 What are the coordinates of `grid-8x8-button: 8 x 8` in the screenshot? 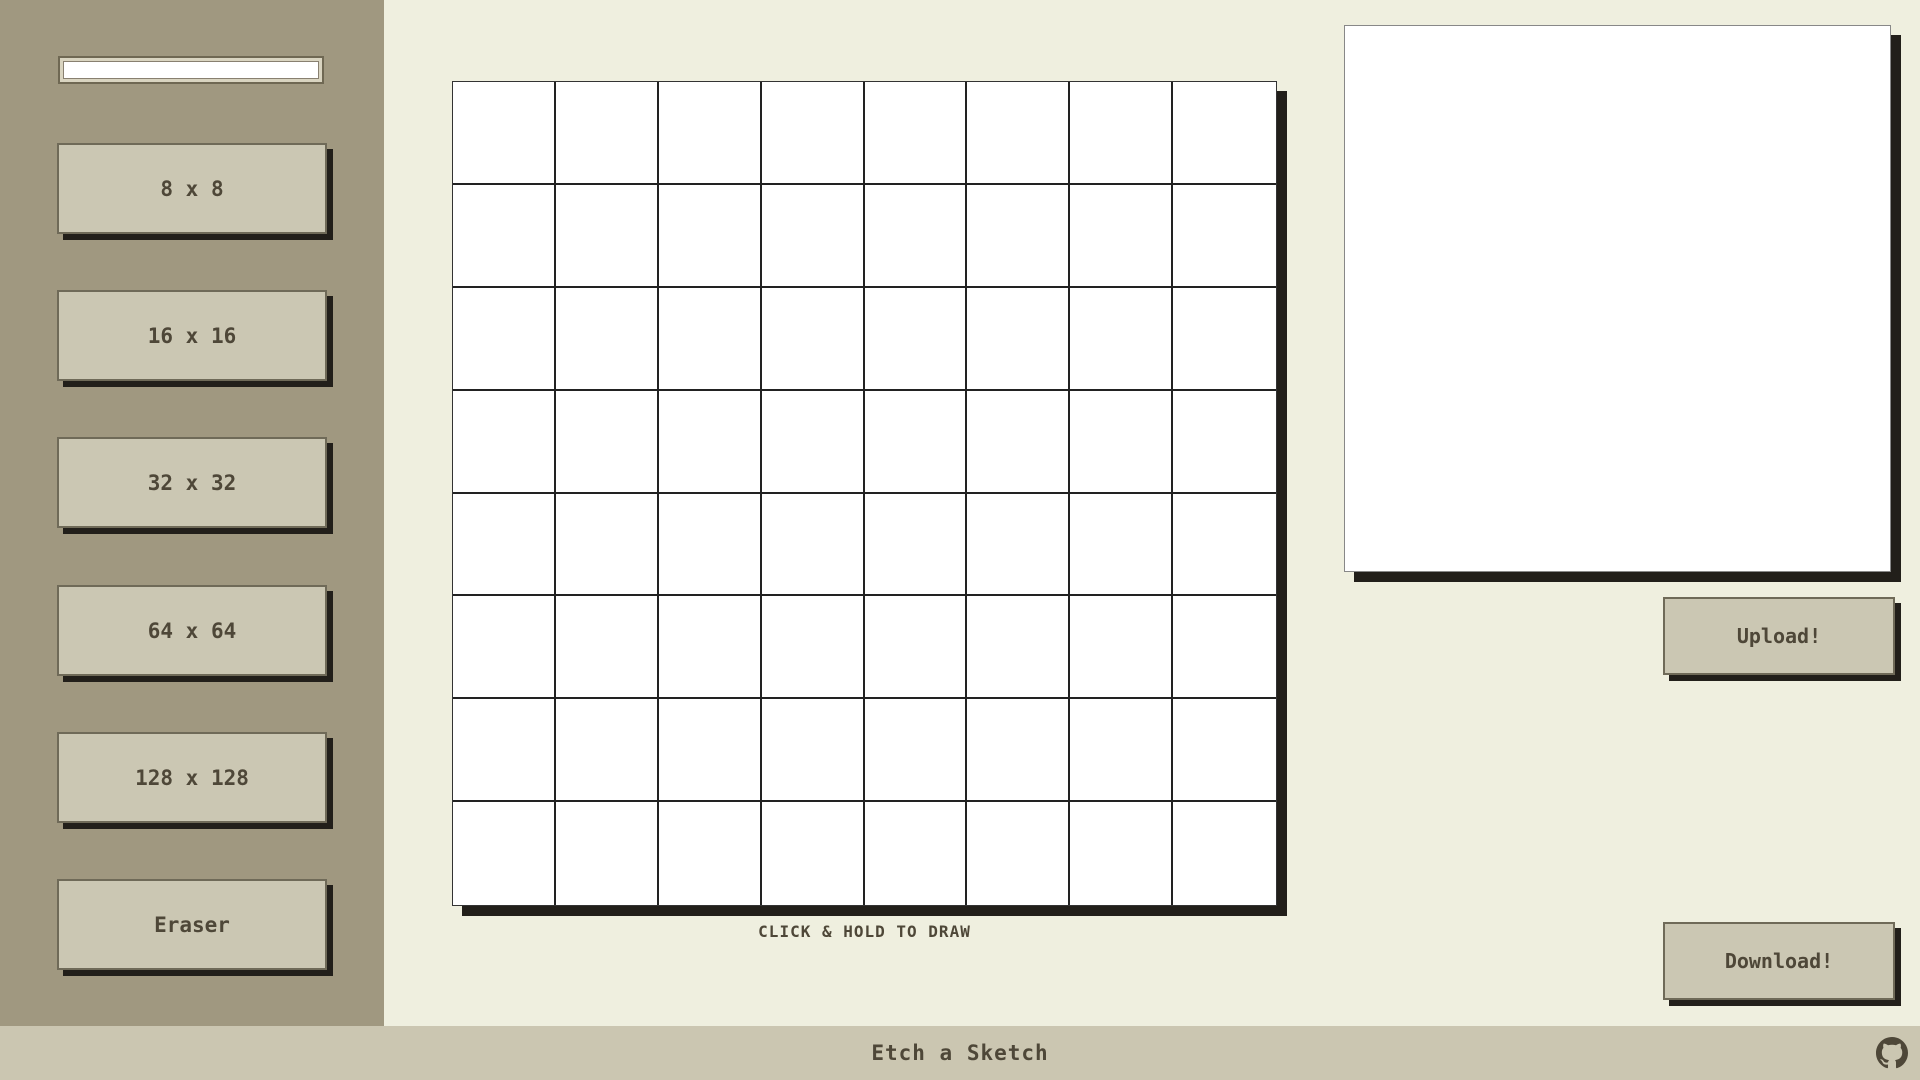 It's located at (192, 188).